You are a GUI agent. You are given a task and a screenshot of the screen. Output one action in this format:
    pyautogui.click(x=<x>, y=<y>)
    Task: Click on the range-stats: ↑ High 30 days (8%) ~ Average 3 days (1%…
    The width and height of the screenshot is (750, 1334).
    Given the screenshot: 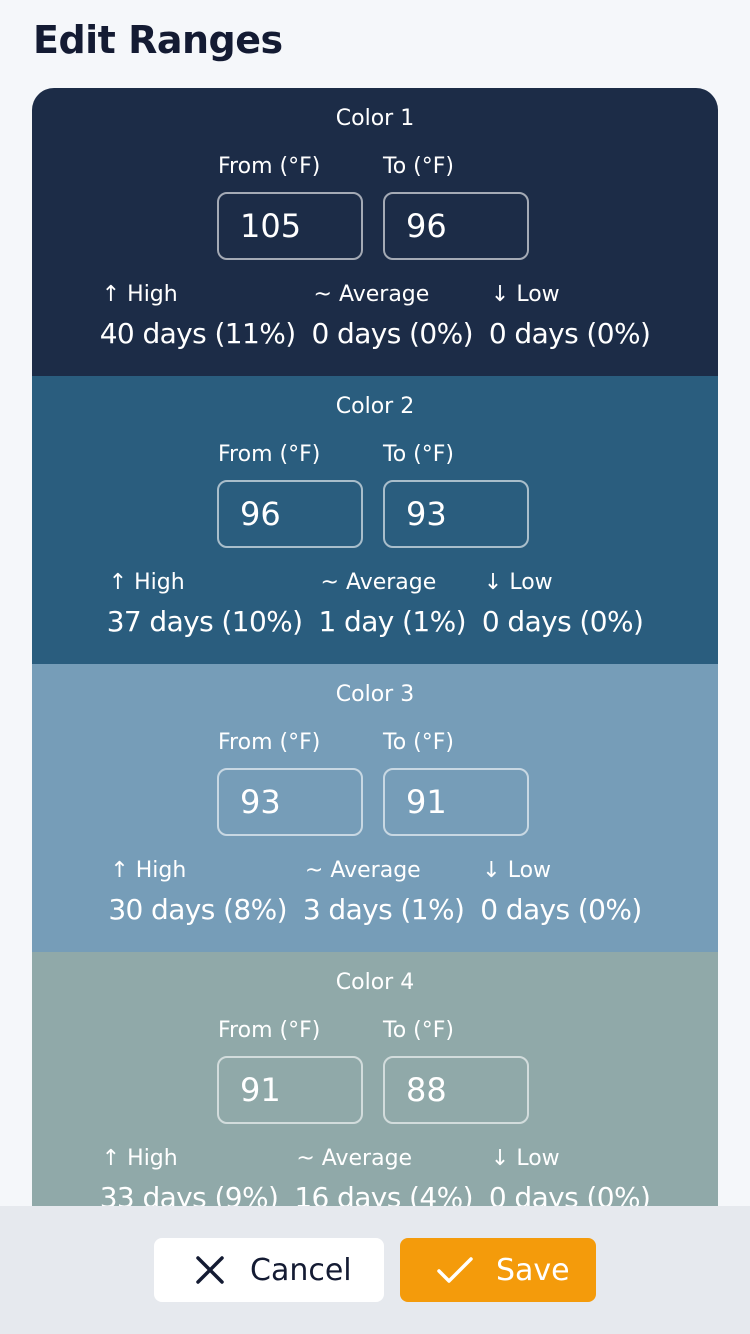 What is the action you would take?
    pyautogui.click(x=375, y=892)
    